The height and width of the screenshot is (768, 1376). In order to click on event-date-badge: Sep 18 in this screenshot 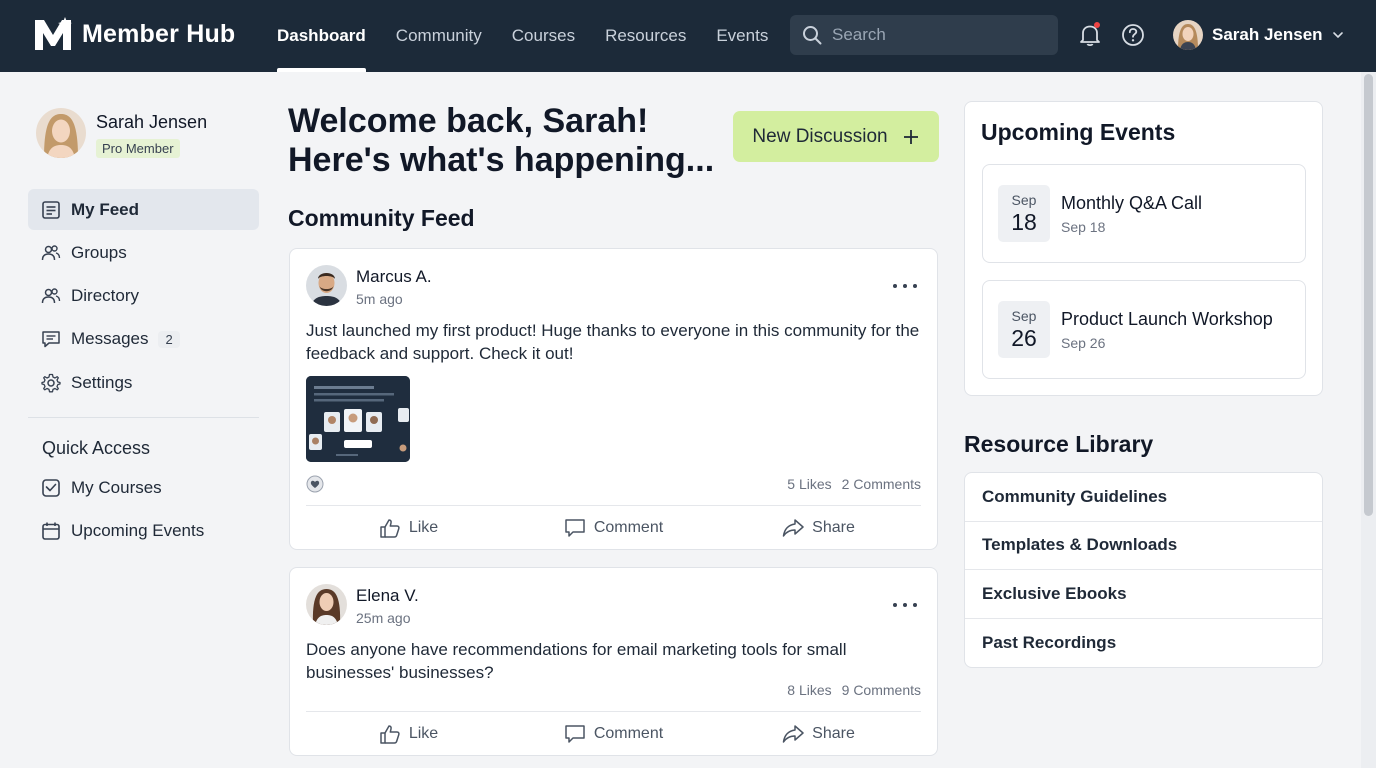, I will do `click(1024, 213)`.